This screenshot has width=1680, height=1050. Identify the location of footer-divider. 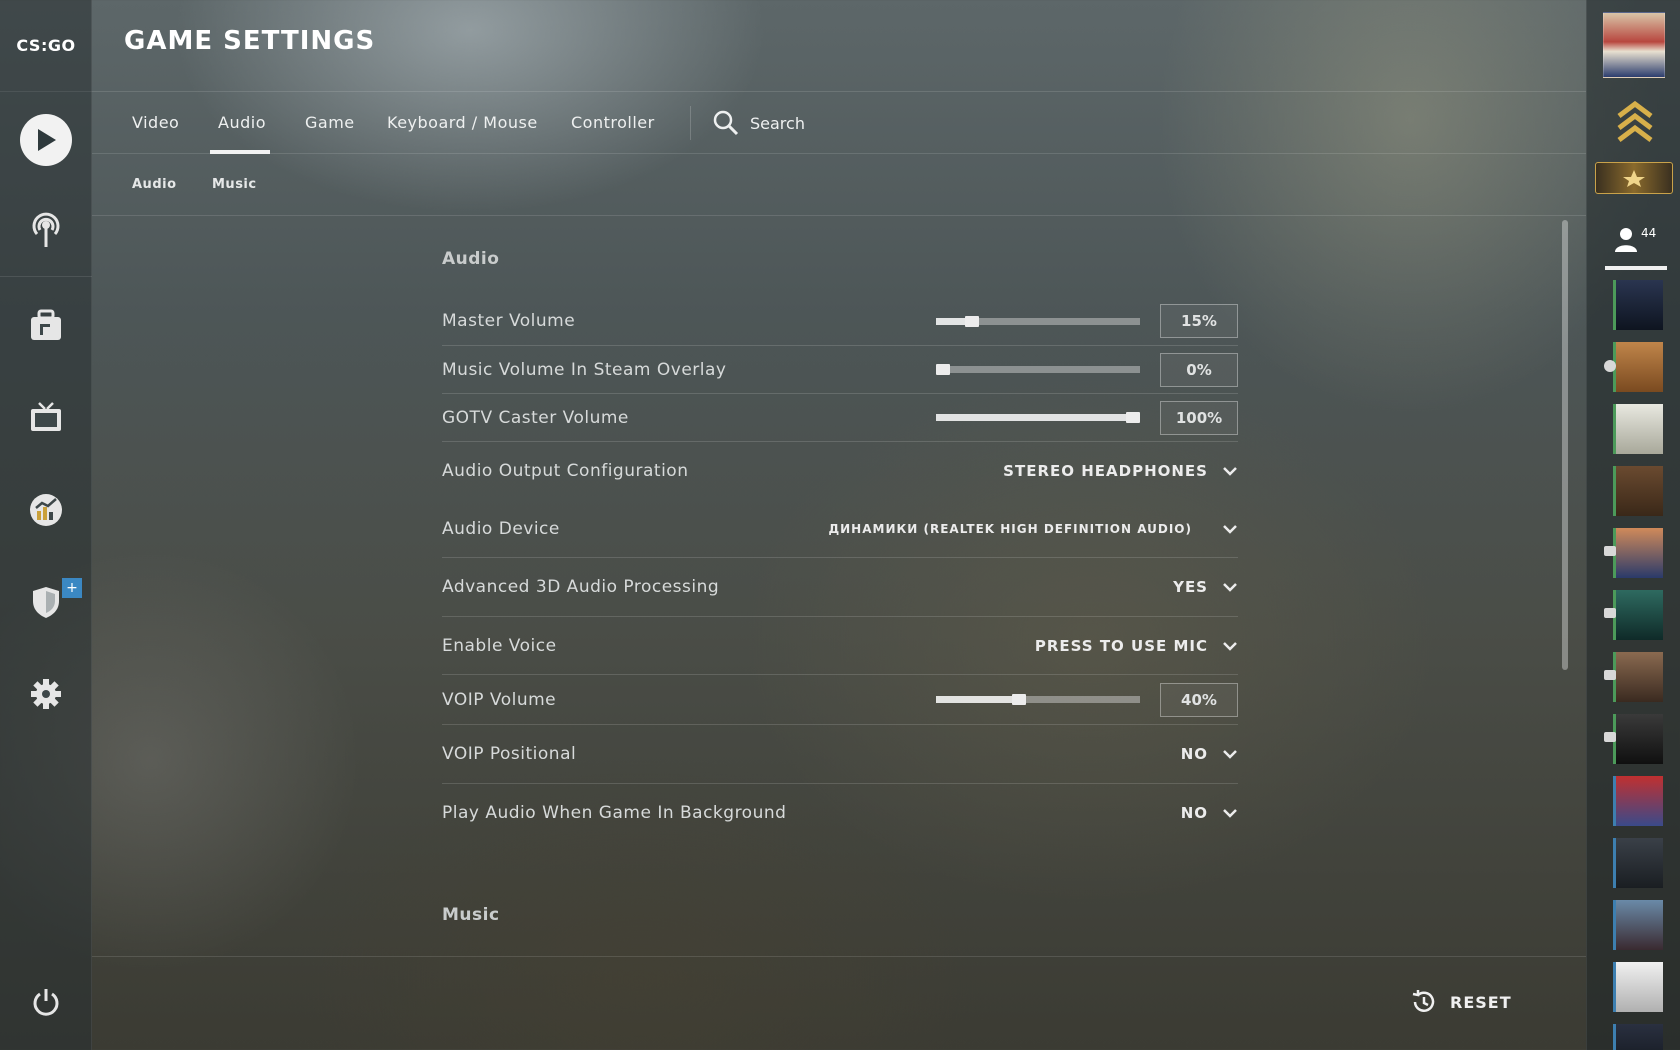
(839, 956).